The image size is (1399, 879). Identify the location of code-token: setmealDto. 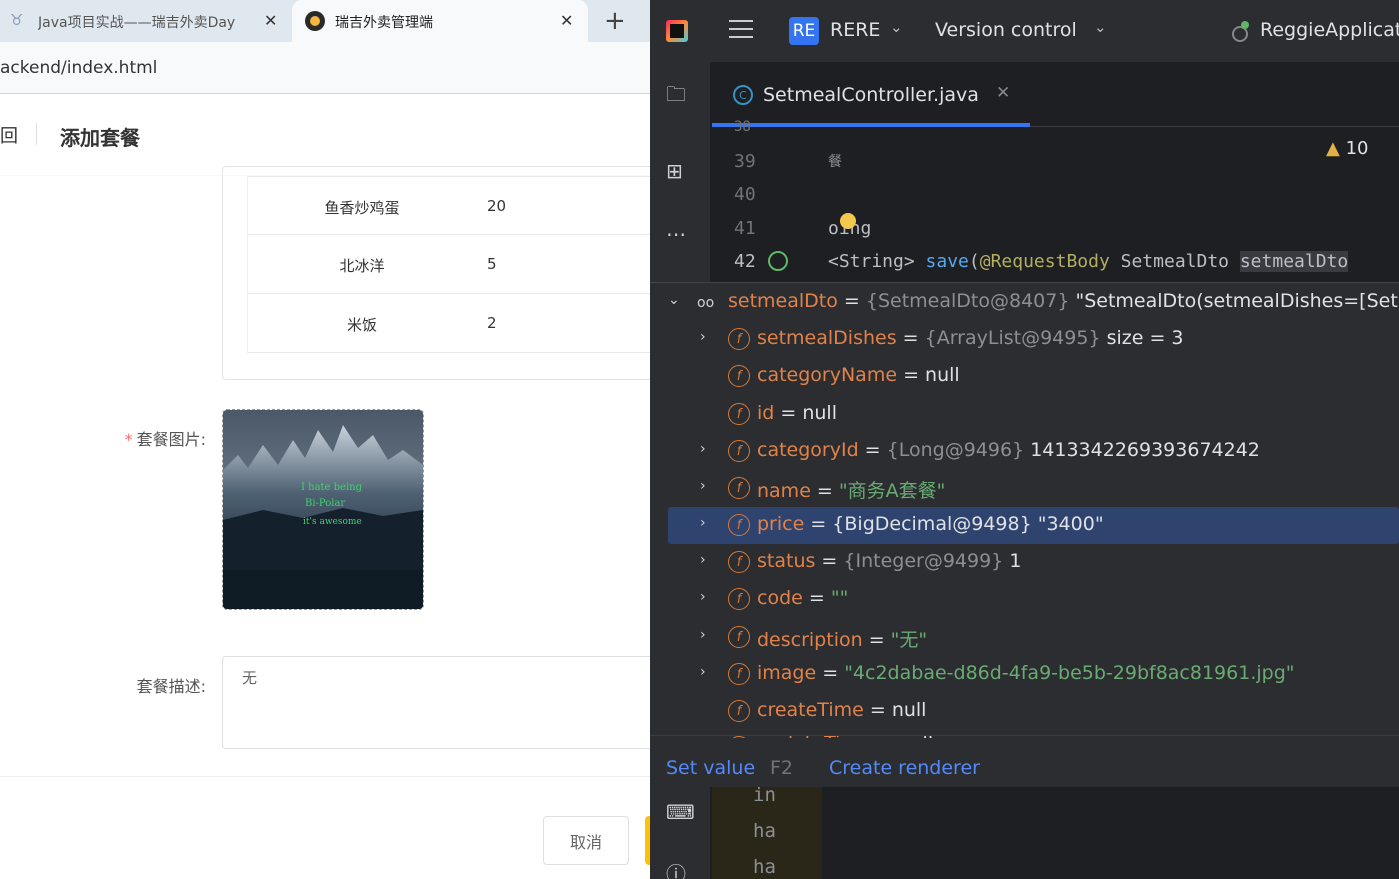
(1294, 261).